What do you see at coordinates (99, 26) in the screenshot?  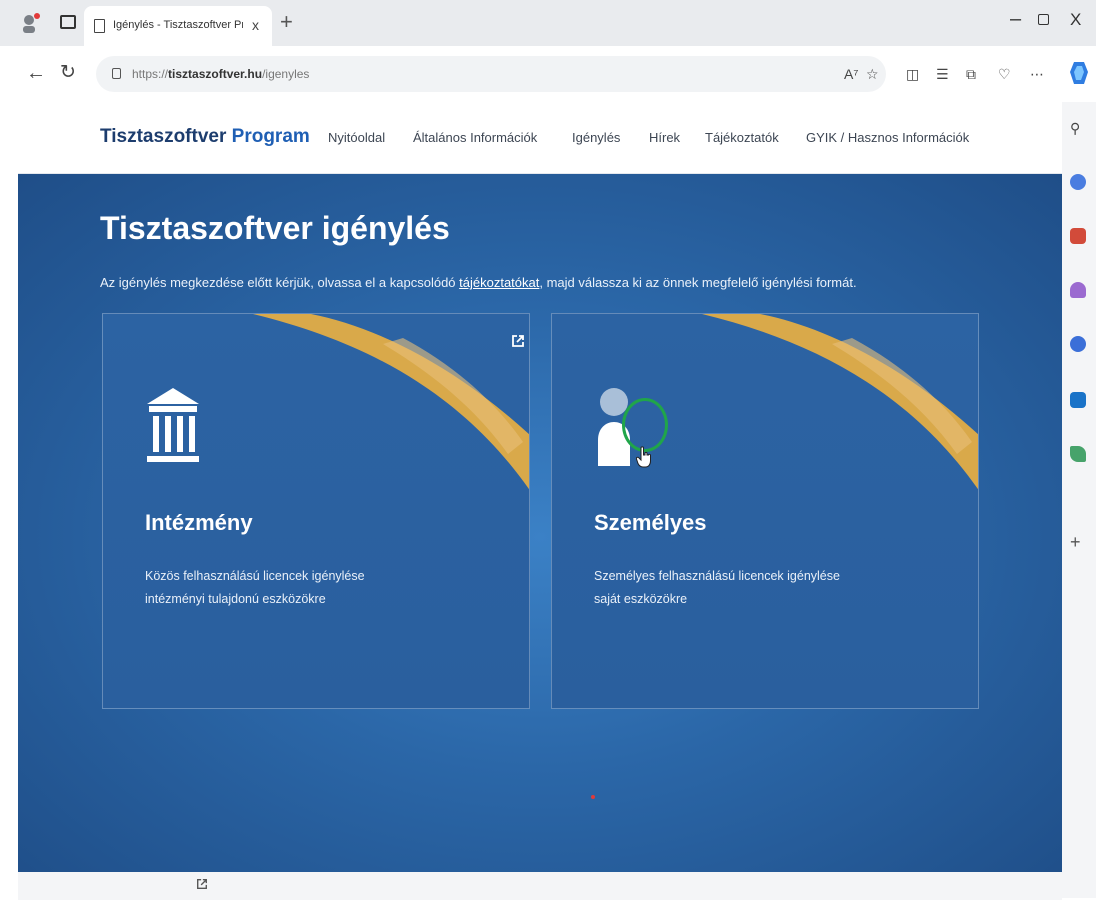 I see `page-favicon-icon` at bounding box center [99, 26].